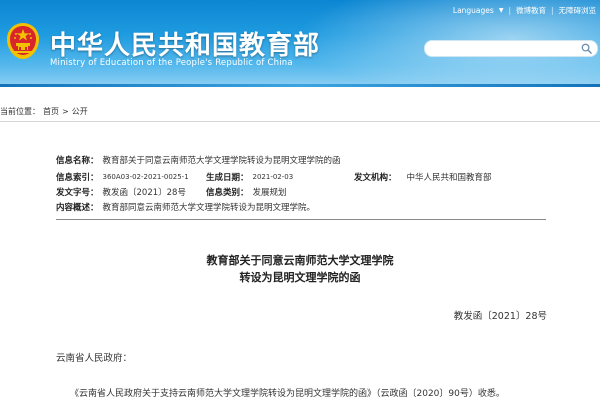 Image resolution: width=600 pixels, height=417 pixels. I want to click on meta-row-name: 信息名称： 教育部关于同意云南师范大学文理学院转设为昆明文理学院的函, so click(198, 159).